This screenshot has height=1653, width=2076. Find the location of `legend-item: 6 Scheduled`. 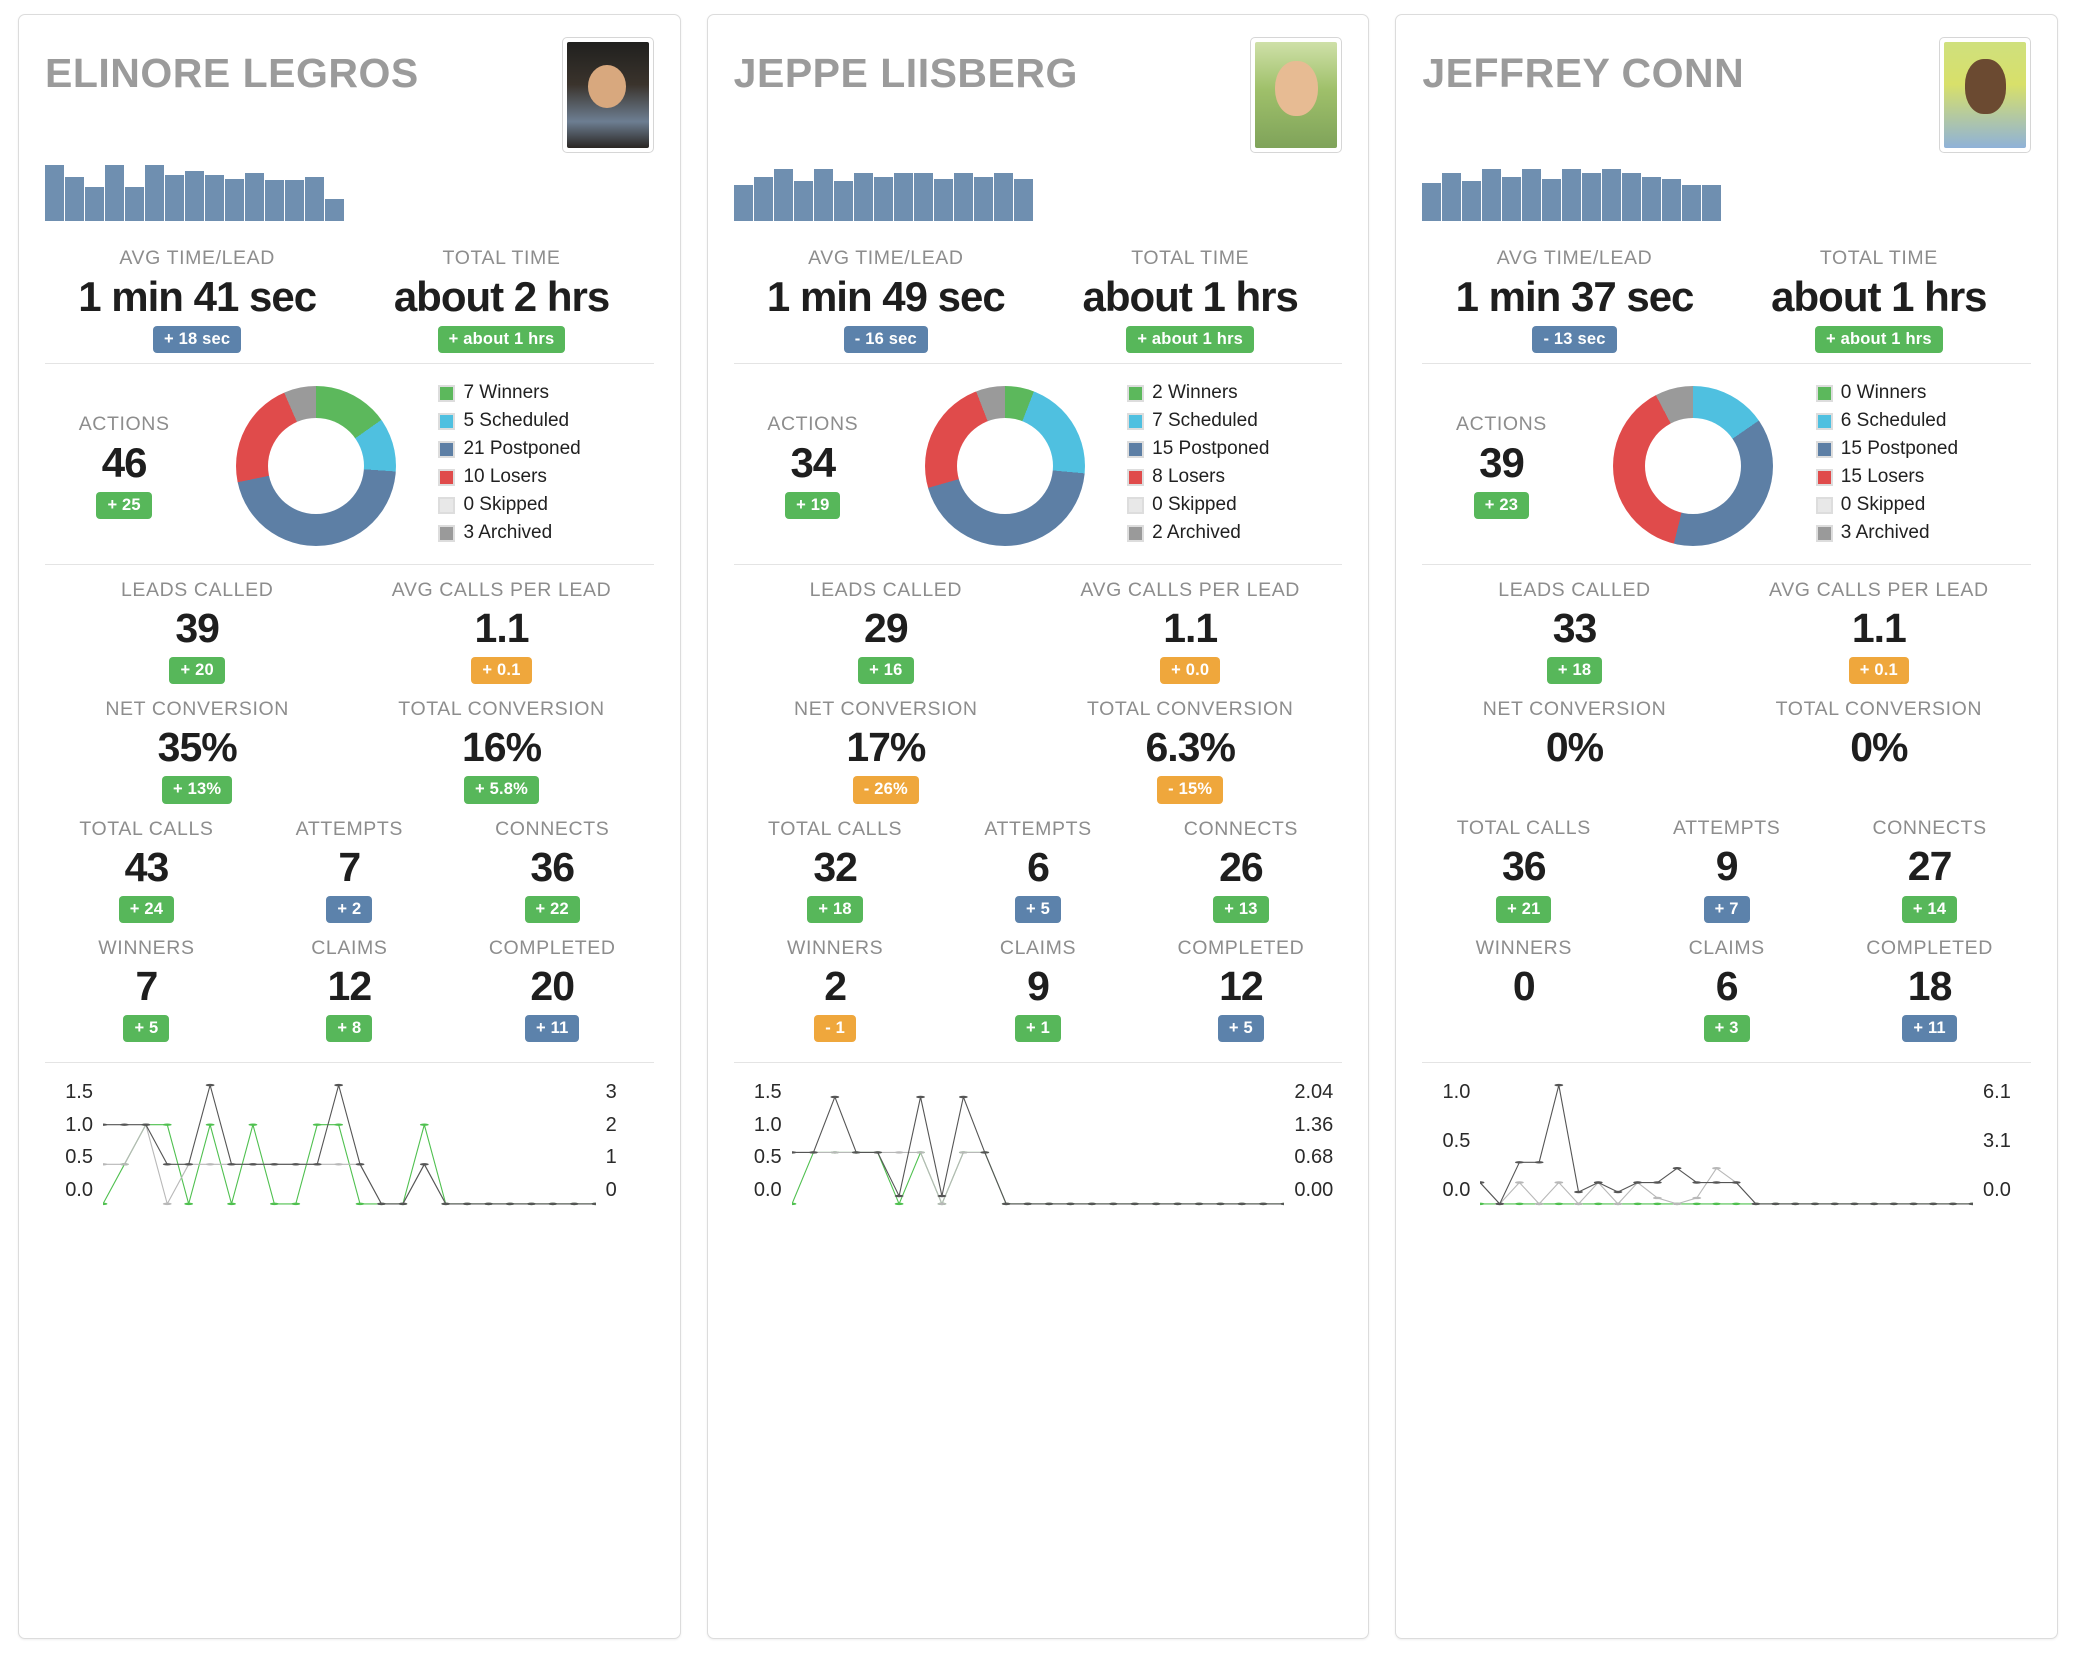

legend-item: 6 Scheduled is located at coordinates (1923, 421).